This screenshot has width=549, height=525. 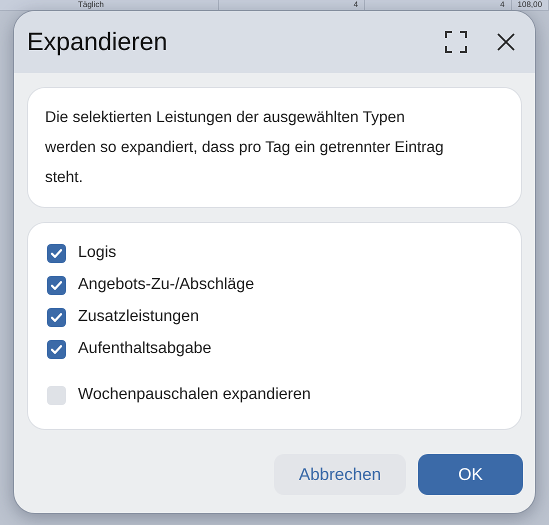 I want to click on checkbox-label: Angebots-Zu-/Abschläge, so click(x=166, y=285).